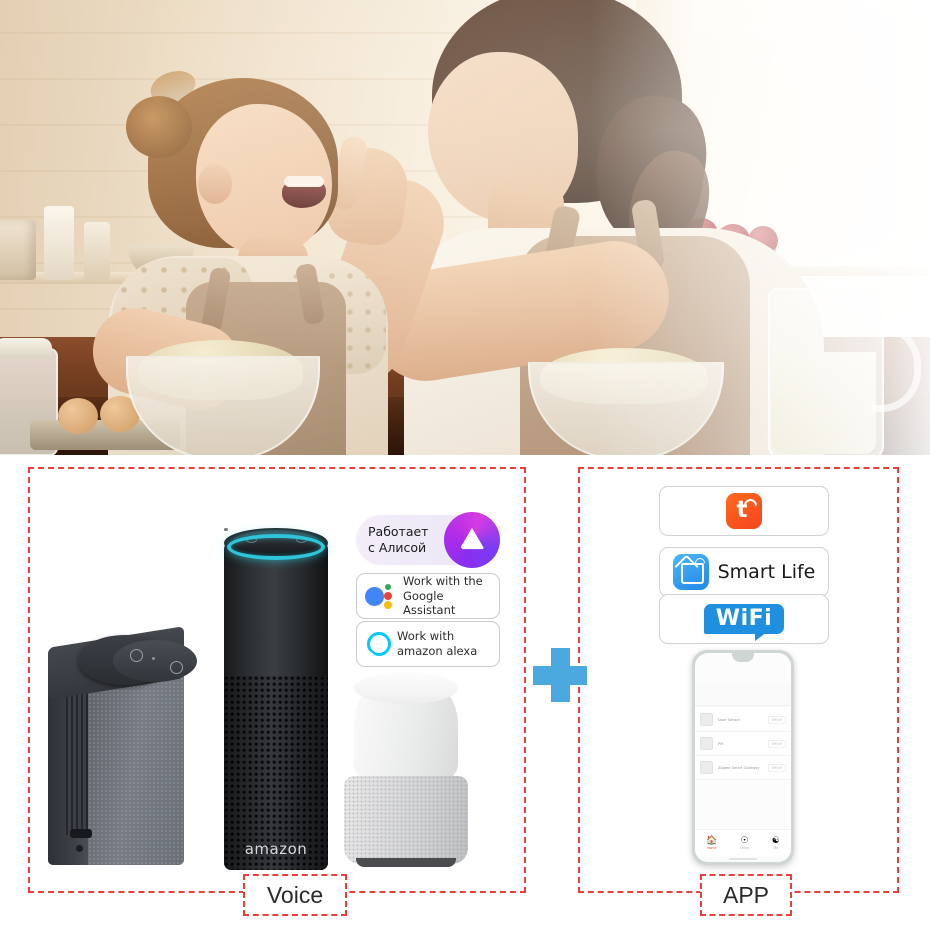 The height and width of the screenshot is (930, 930). I want to click on me-icon: ☯, so click(775, 840).